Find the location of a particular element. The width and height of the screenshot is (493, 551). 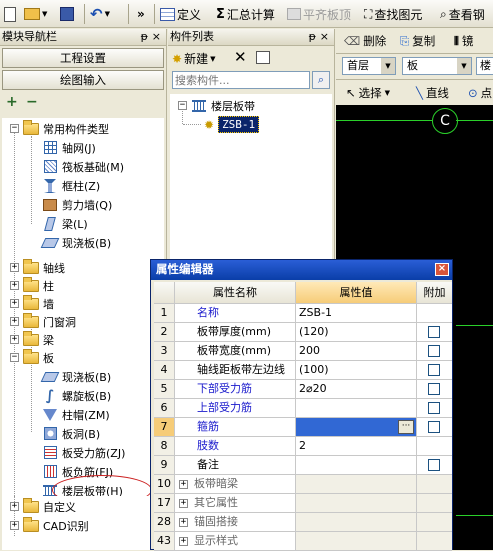

find-element-button: ⛶ 查找图元 is located at coordinates (393, 14).